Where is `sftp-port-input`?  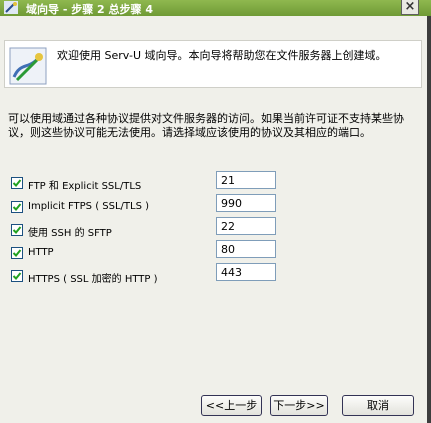 sftp-port-input is located at coordinates (246, 226).